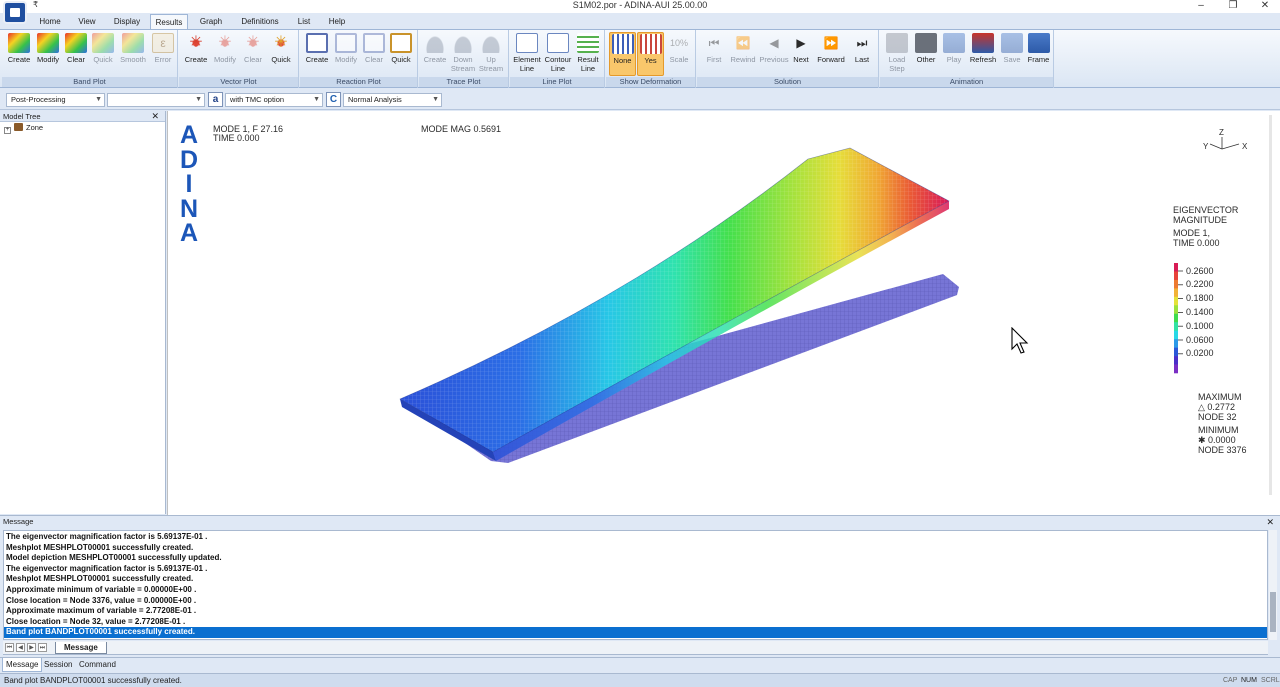 Image resolution: width=1280 pixels, height=687 pixels. I want to click on tab-display: Display, so click(127, 21).